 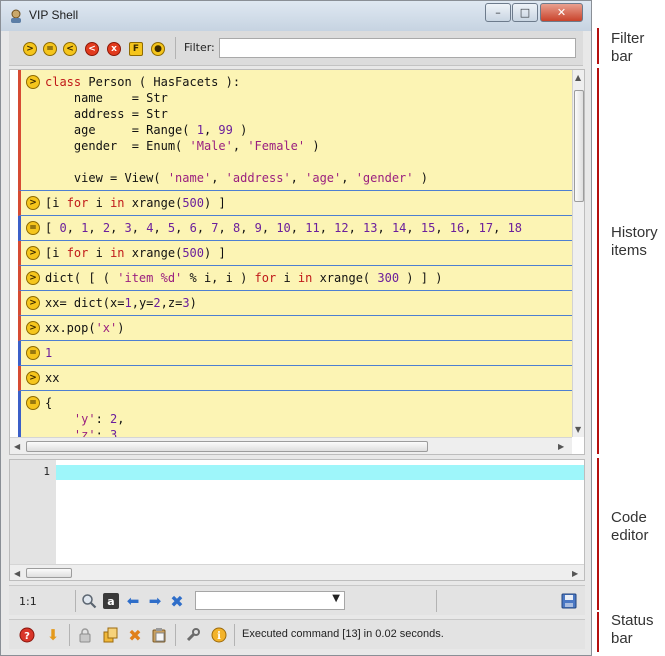 What do you see at coordinates (85, 635) in the screenshot?
I see `lock-icon` at bounding box center [85, 635].